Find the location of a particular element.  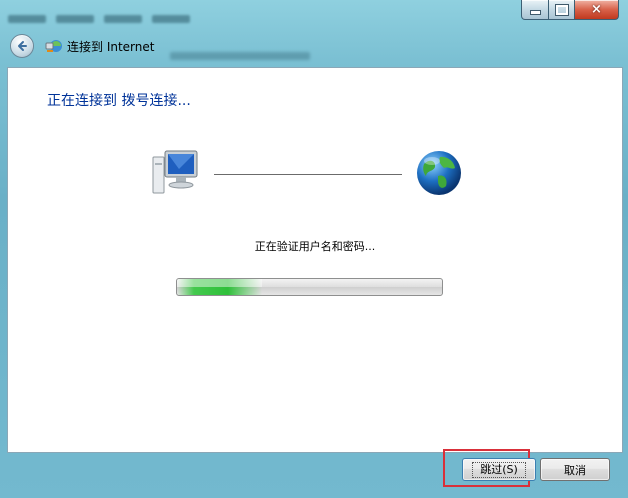

close-icon: × is located at coordinates (596, 9).